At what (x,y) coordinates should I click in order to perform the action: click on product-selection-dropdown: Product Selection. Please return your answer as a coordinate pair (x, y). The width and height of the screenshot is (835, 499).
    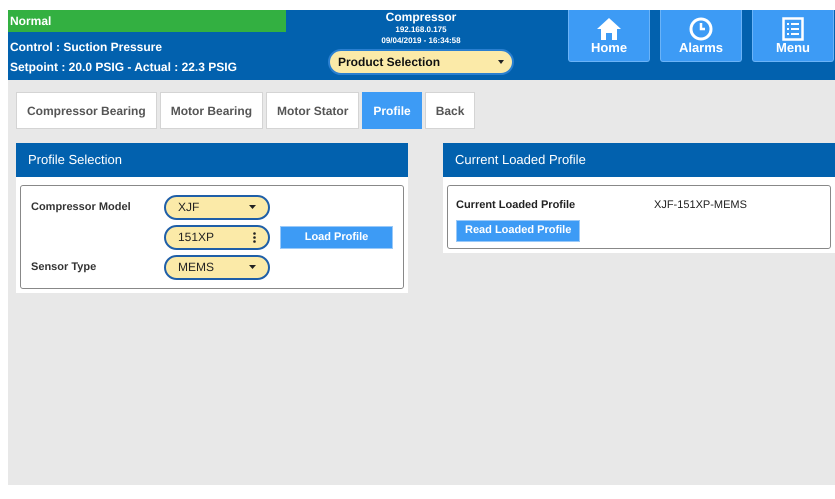
    Looking at the image, I should click on (421, 62).